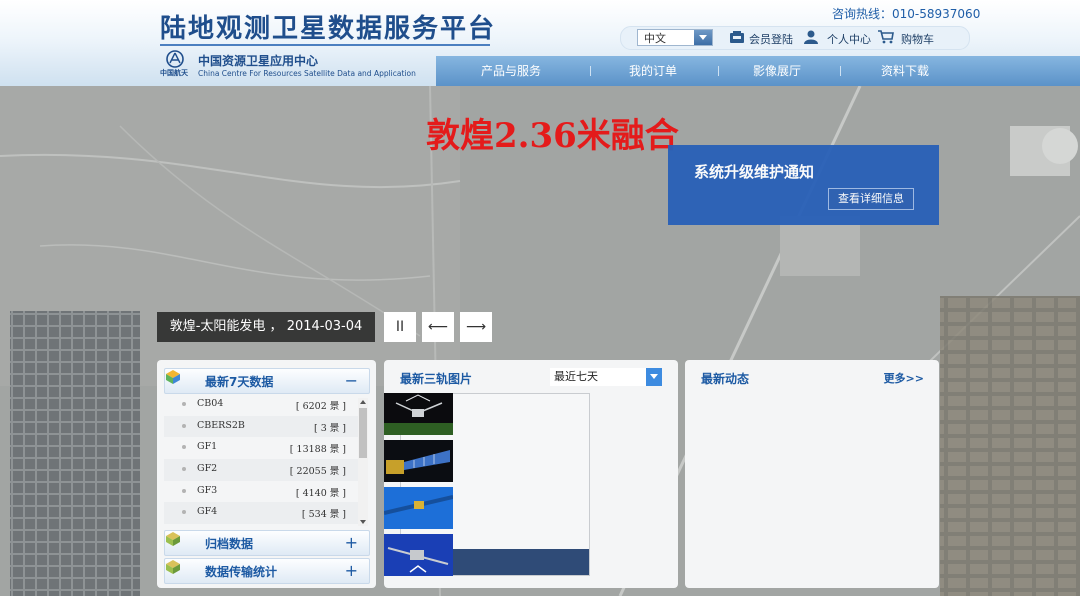 The height and width of the screenshot is (596, 1080). I want to click on prev-arrow-icon: ⟵, so click(438, 327).